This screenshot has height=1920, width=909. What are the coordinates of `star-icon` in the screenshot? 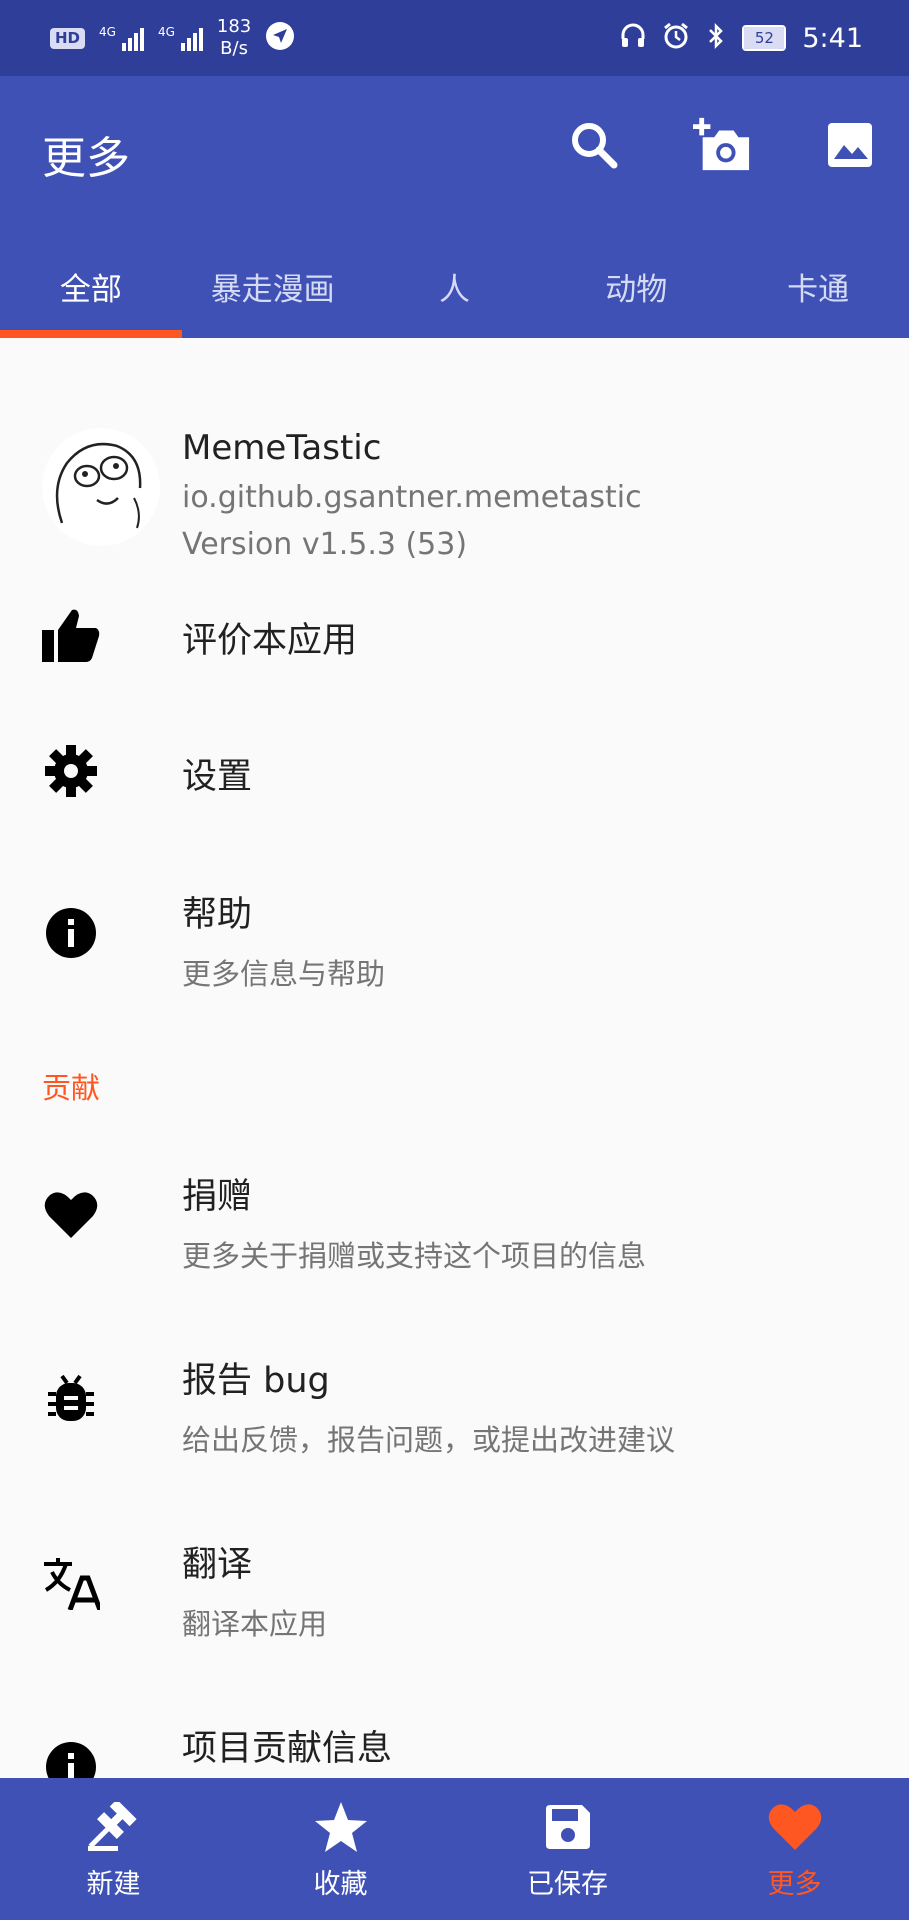 It's located at (341, 1827).